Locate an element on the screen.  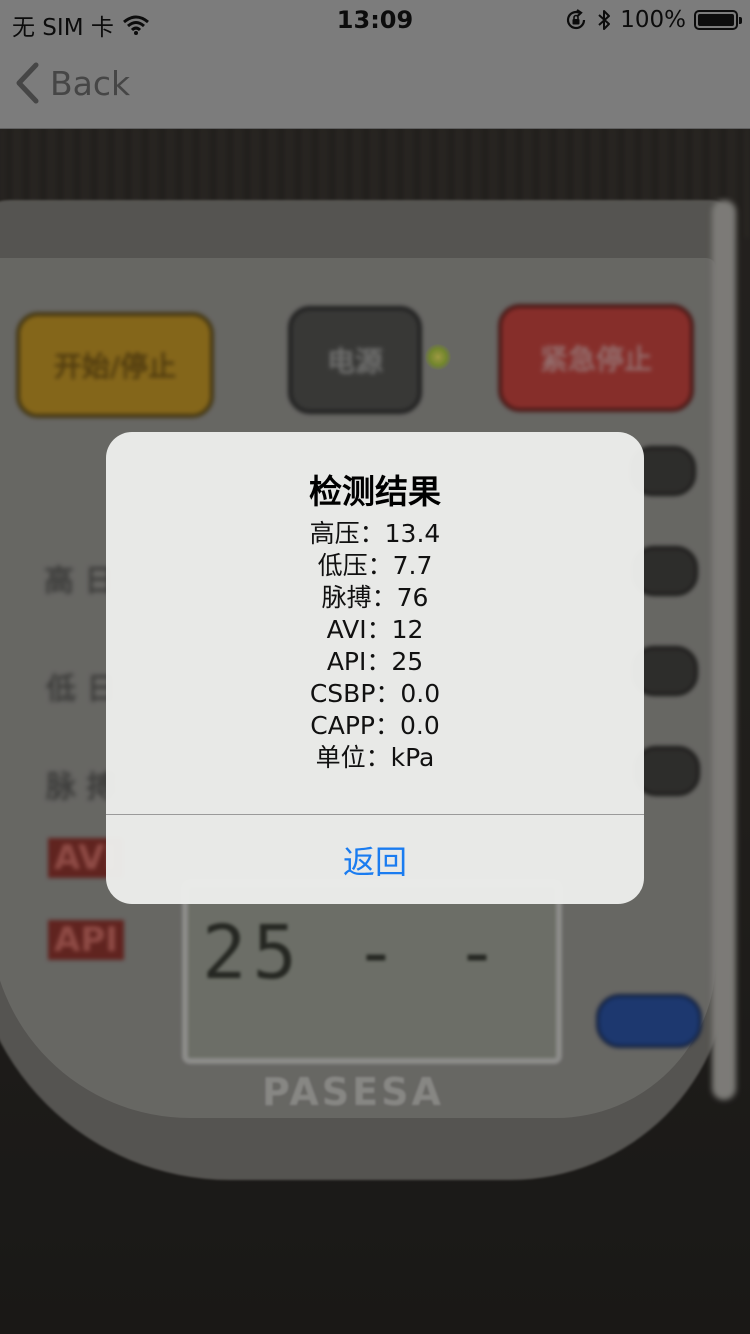
alert-line-capp: CAPP：0.0 is located at coordinates (375, 725).